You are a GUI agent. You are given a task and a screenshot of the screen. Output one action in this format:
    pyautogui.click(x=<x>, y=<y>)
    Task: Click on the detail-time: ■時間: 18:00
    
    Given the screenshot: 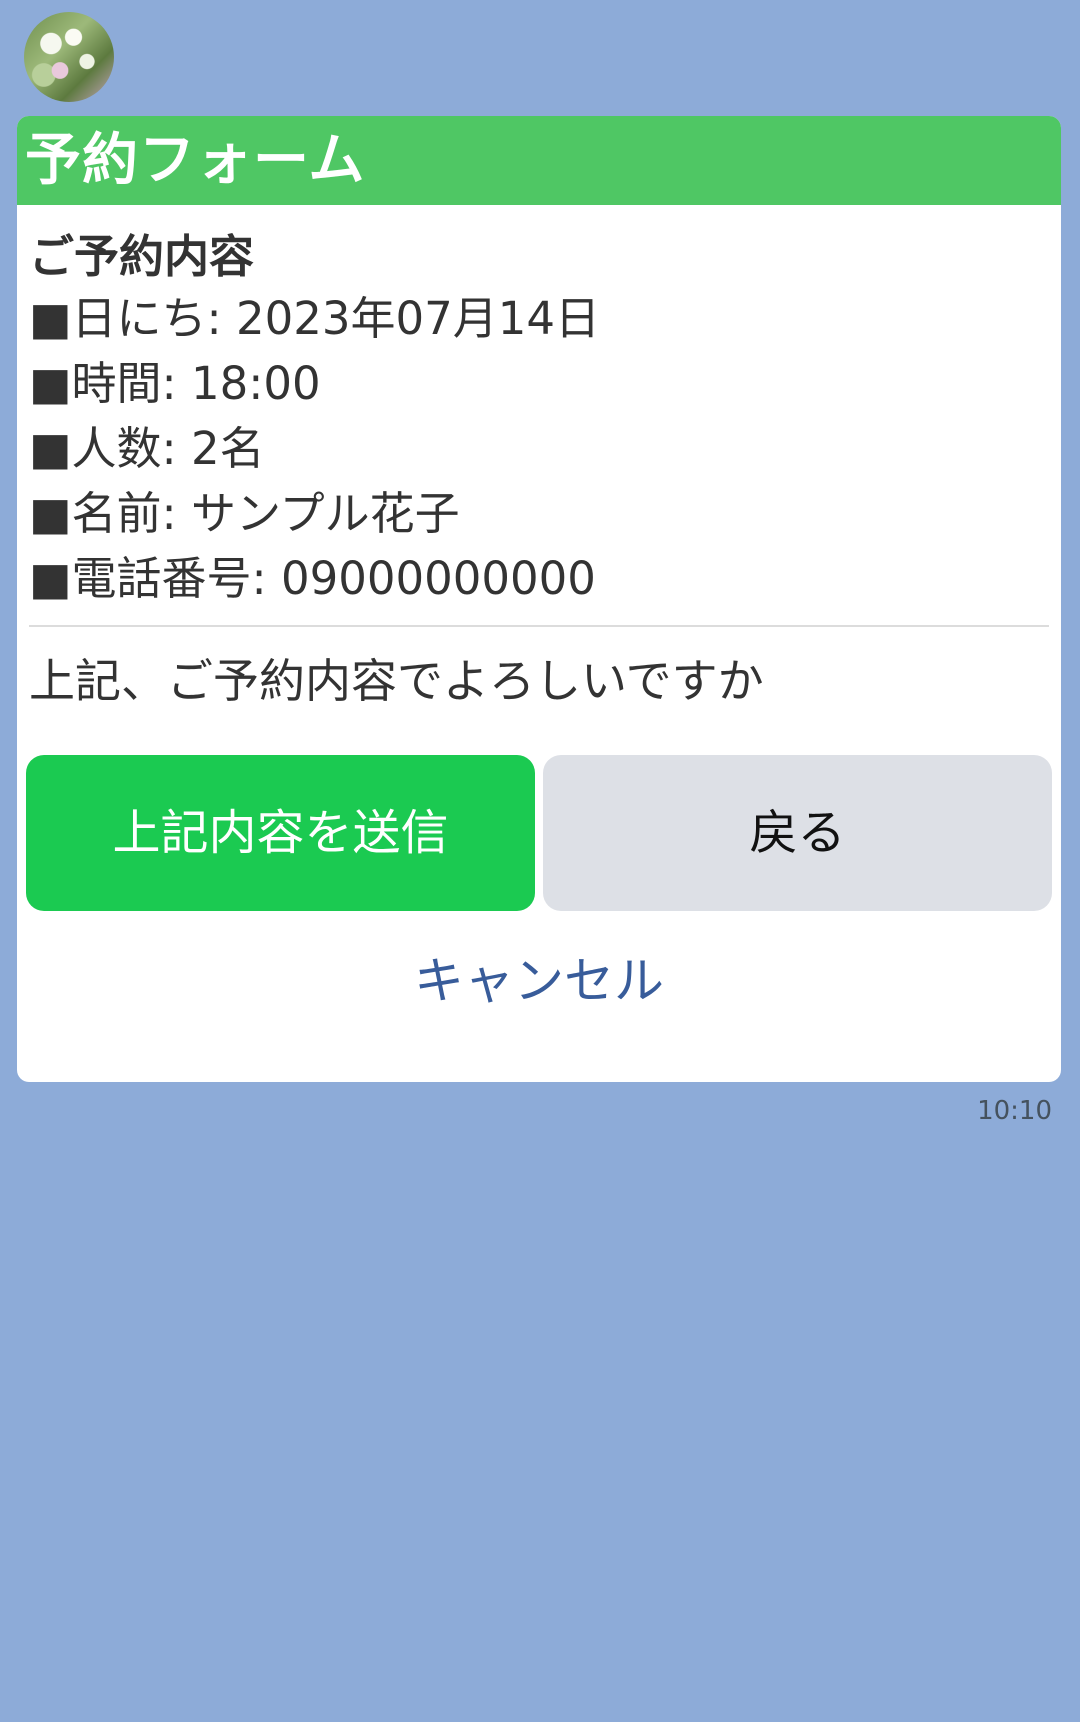 What is the action you would take?
    pyautogui.click(x=175, y=383)
    